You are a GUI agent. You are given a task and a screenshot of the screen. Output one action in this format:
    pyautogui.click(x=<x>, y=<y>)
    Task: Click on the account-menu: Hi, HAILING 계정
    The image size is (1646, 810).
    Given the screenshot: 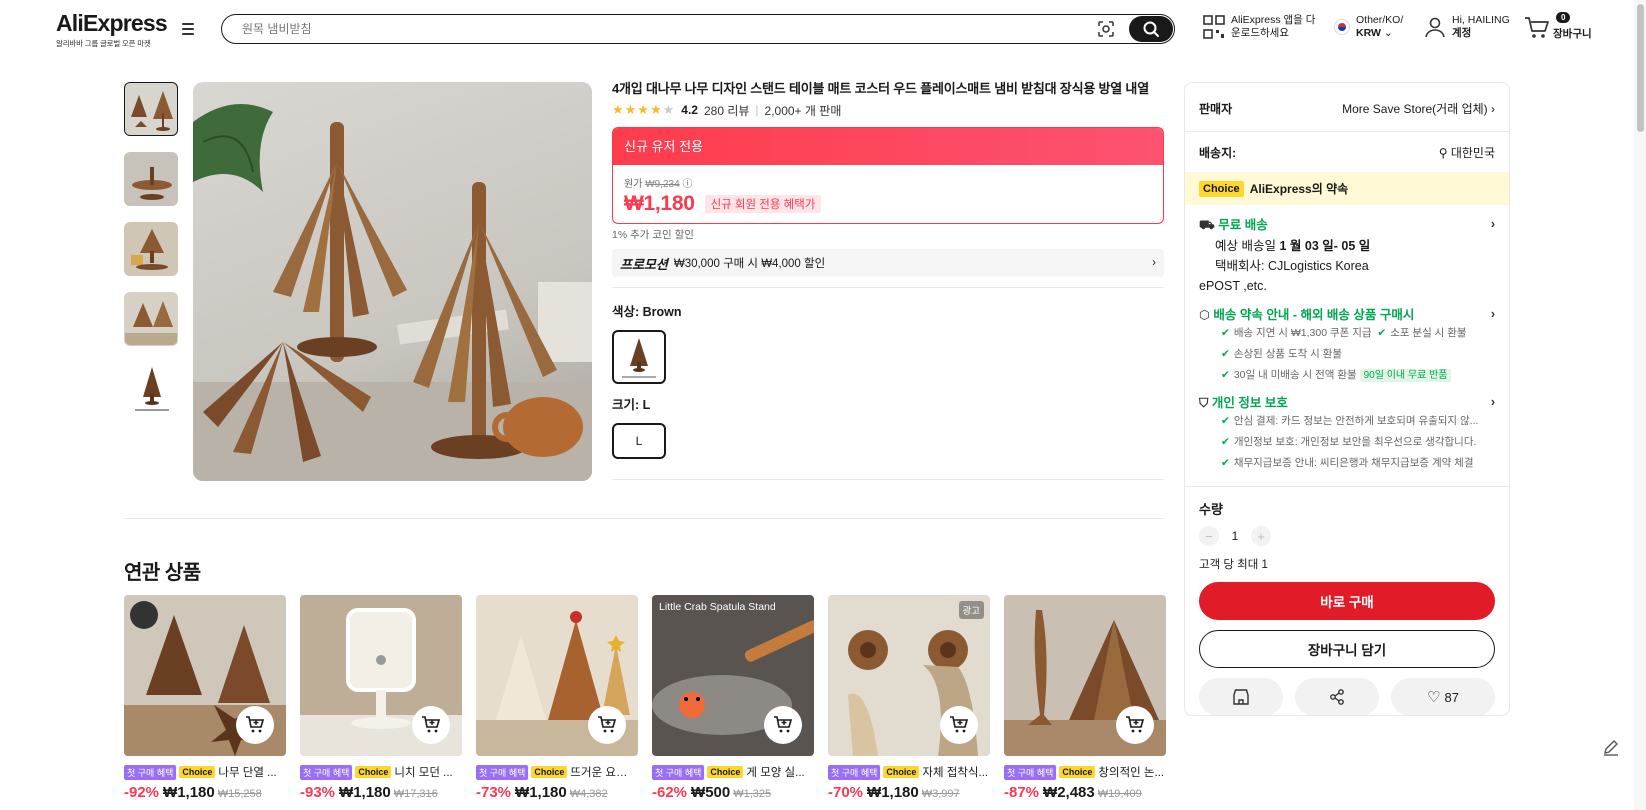 What is the action you would take?
    pyautogui.click(x=1467, y=27)
    